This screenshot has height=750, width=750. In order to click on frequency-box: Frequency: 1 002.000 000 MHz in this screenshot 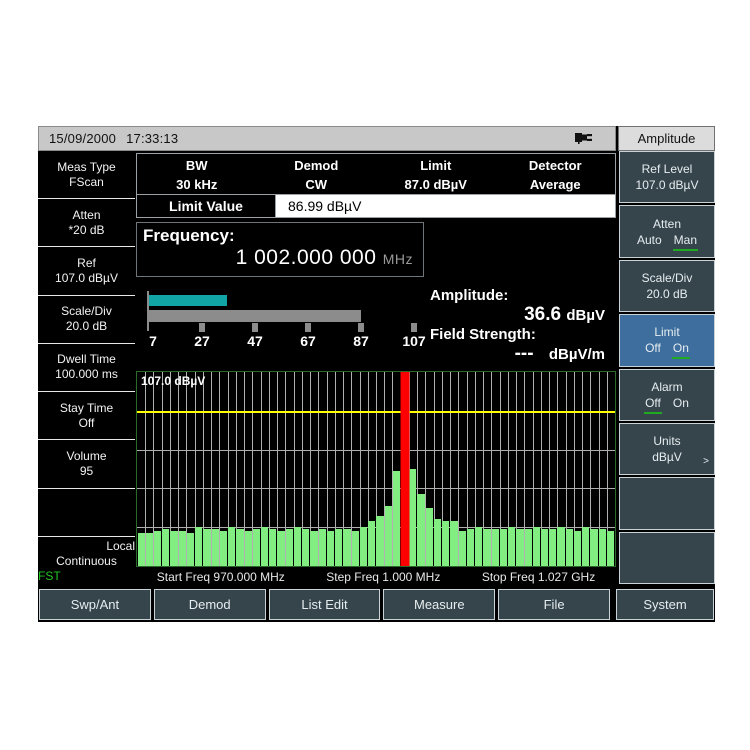, I will do `click(280, 249)`.